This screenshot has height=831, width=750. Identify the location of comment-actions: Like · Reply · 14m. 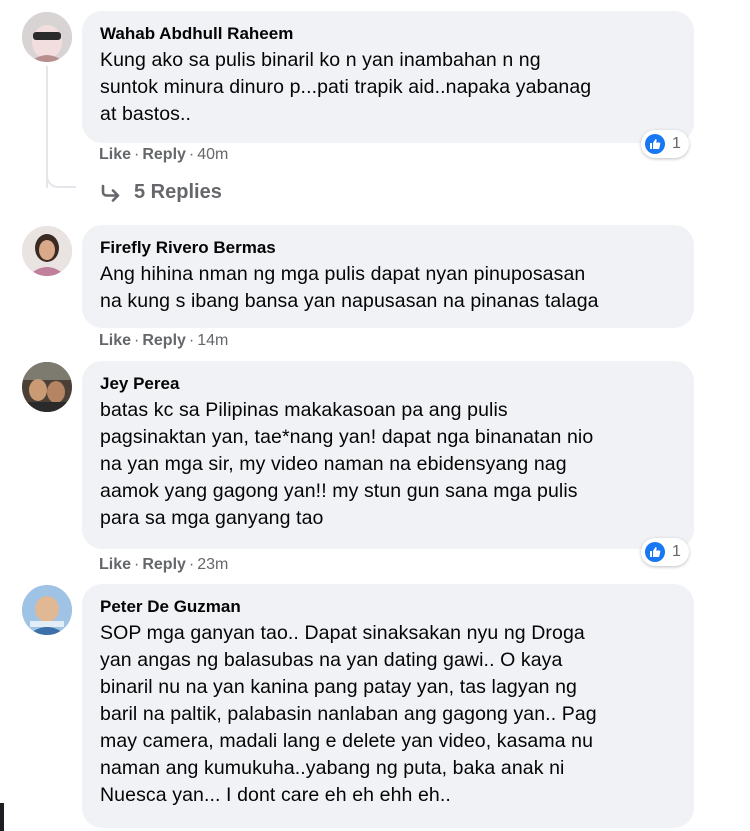
(164, 340).